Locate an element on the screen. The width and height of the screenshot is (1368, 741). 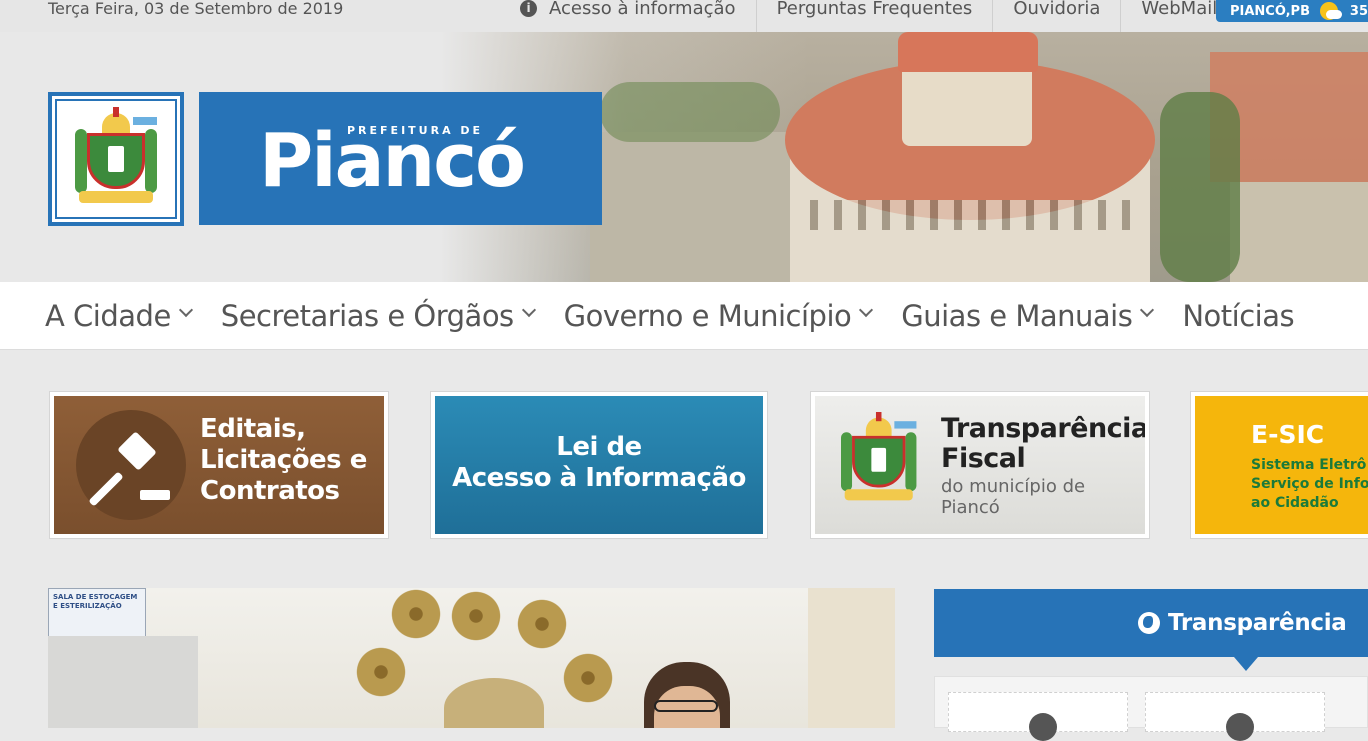
nav-governo: Governo e Município is located at coordinates (718, 315).